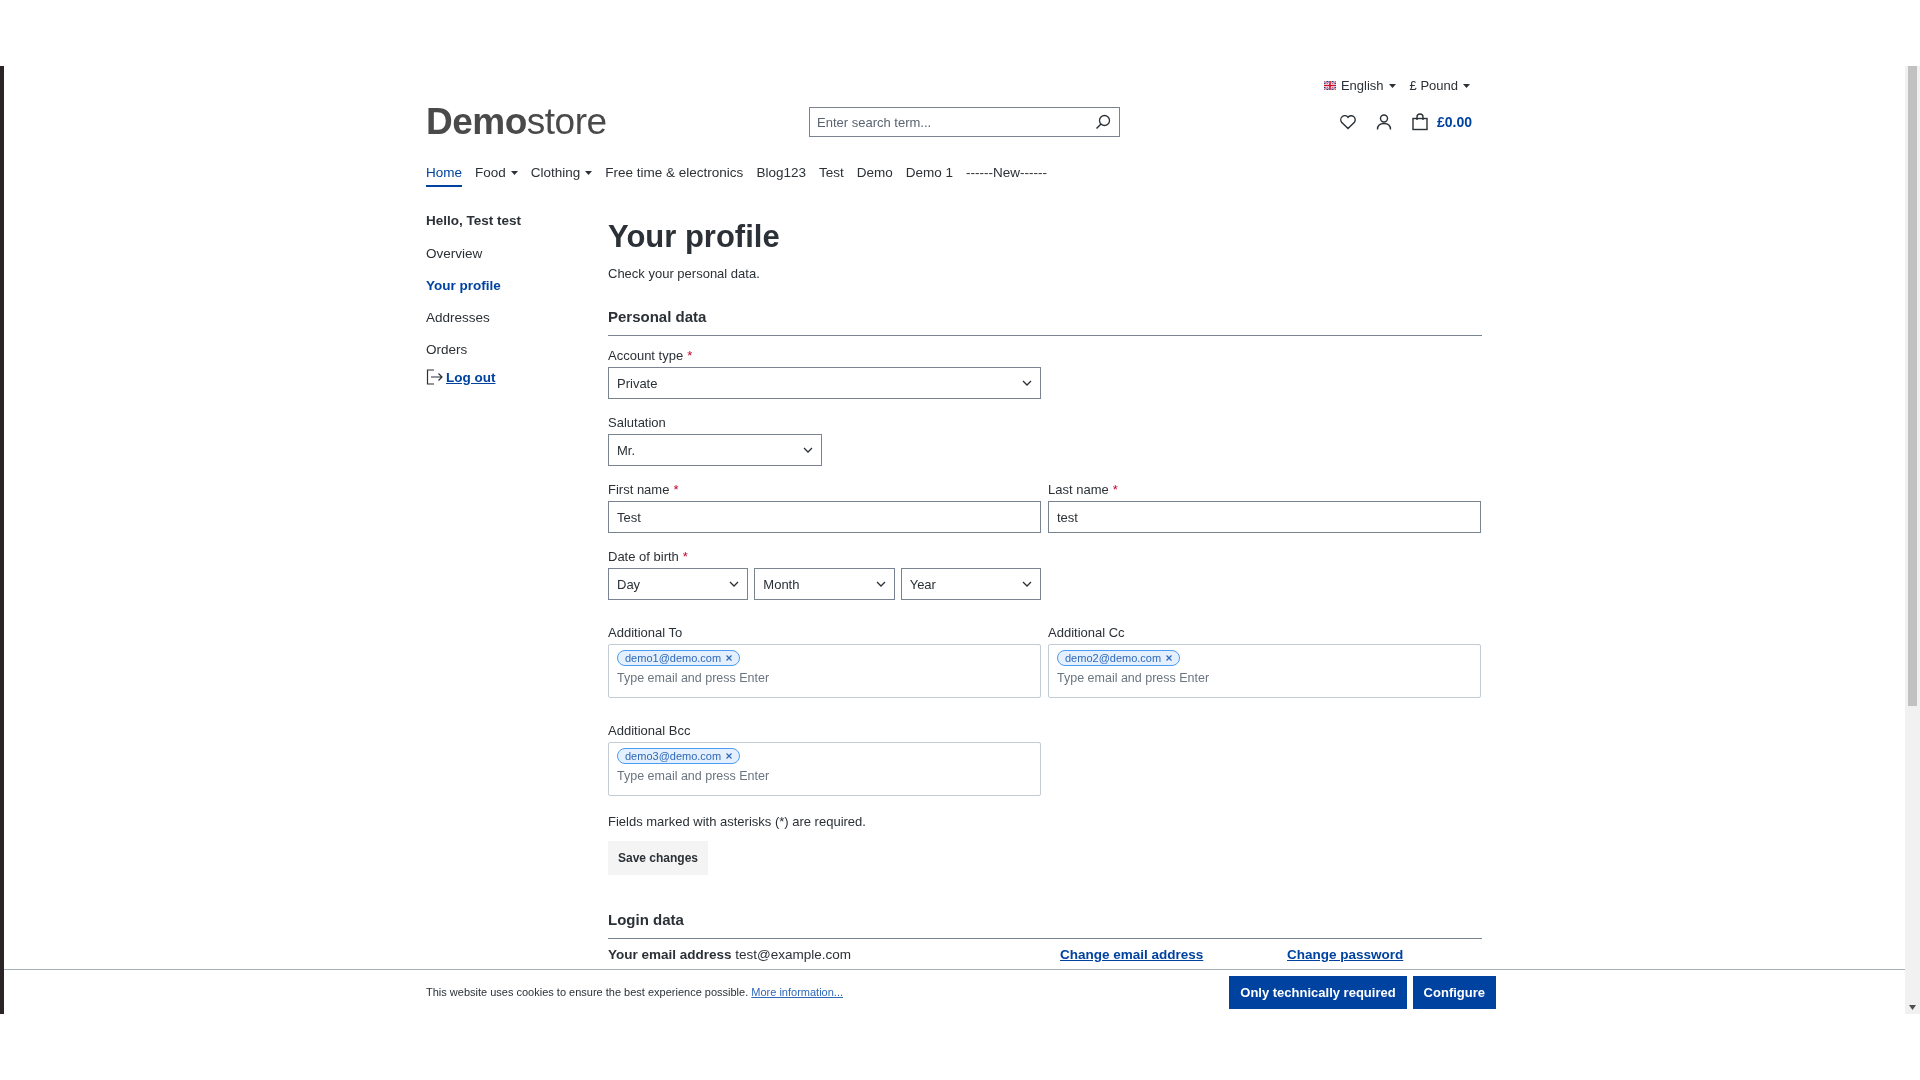  What do you see at coordinates (1912, 540) in the screenshot?
I see `scrollbar` at bounding box center [1912, 540].